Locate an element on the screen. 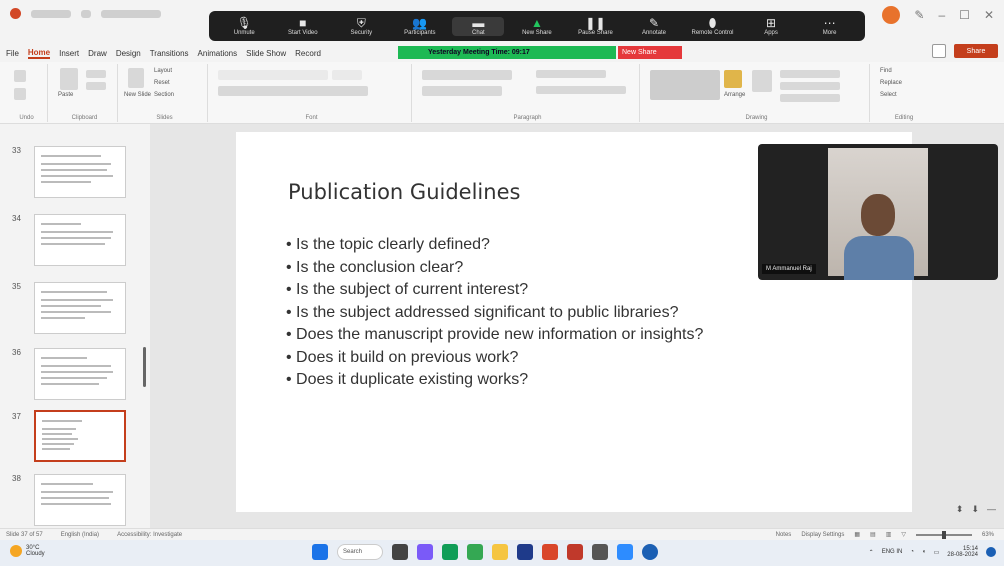 The image size is (1004, 566). tab-animations: Animations is located at coordinates (218, 53).